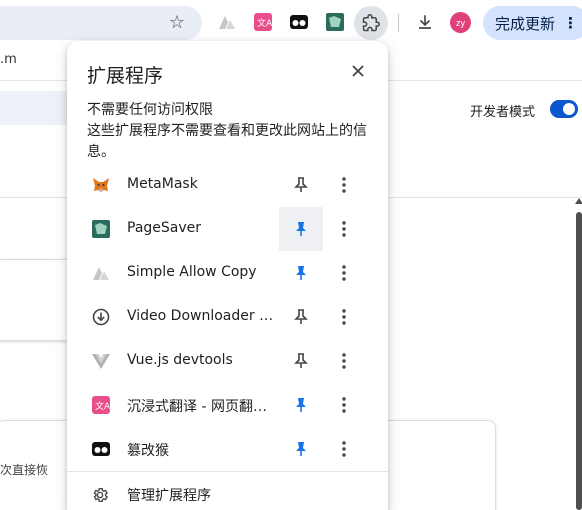 This screenshot has height=510, width=582. I want to click on manage-extensions-button: 管理扩展程序, so click(227, 492).